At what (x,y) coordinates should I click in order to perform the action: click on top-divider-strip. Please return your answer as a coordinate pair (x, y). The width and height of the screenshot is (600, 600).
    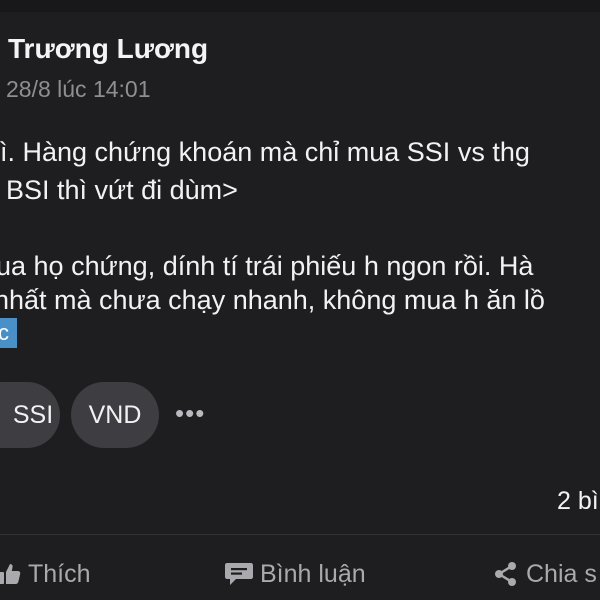
    Looking at the image, I should click on (300, 6).